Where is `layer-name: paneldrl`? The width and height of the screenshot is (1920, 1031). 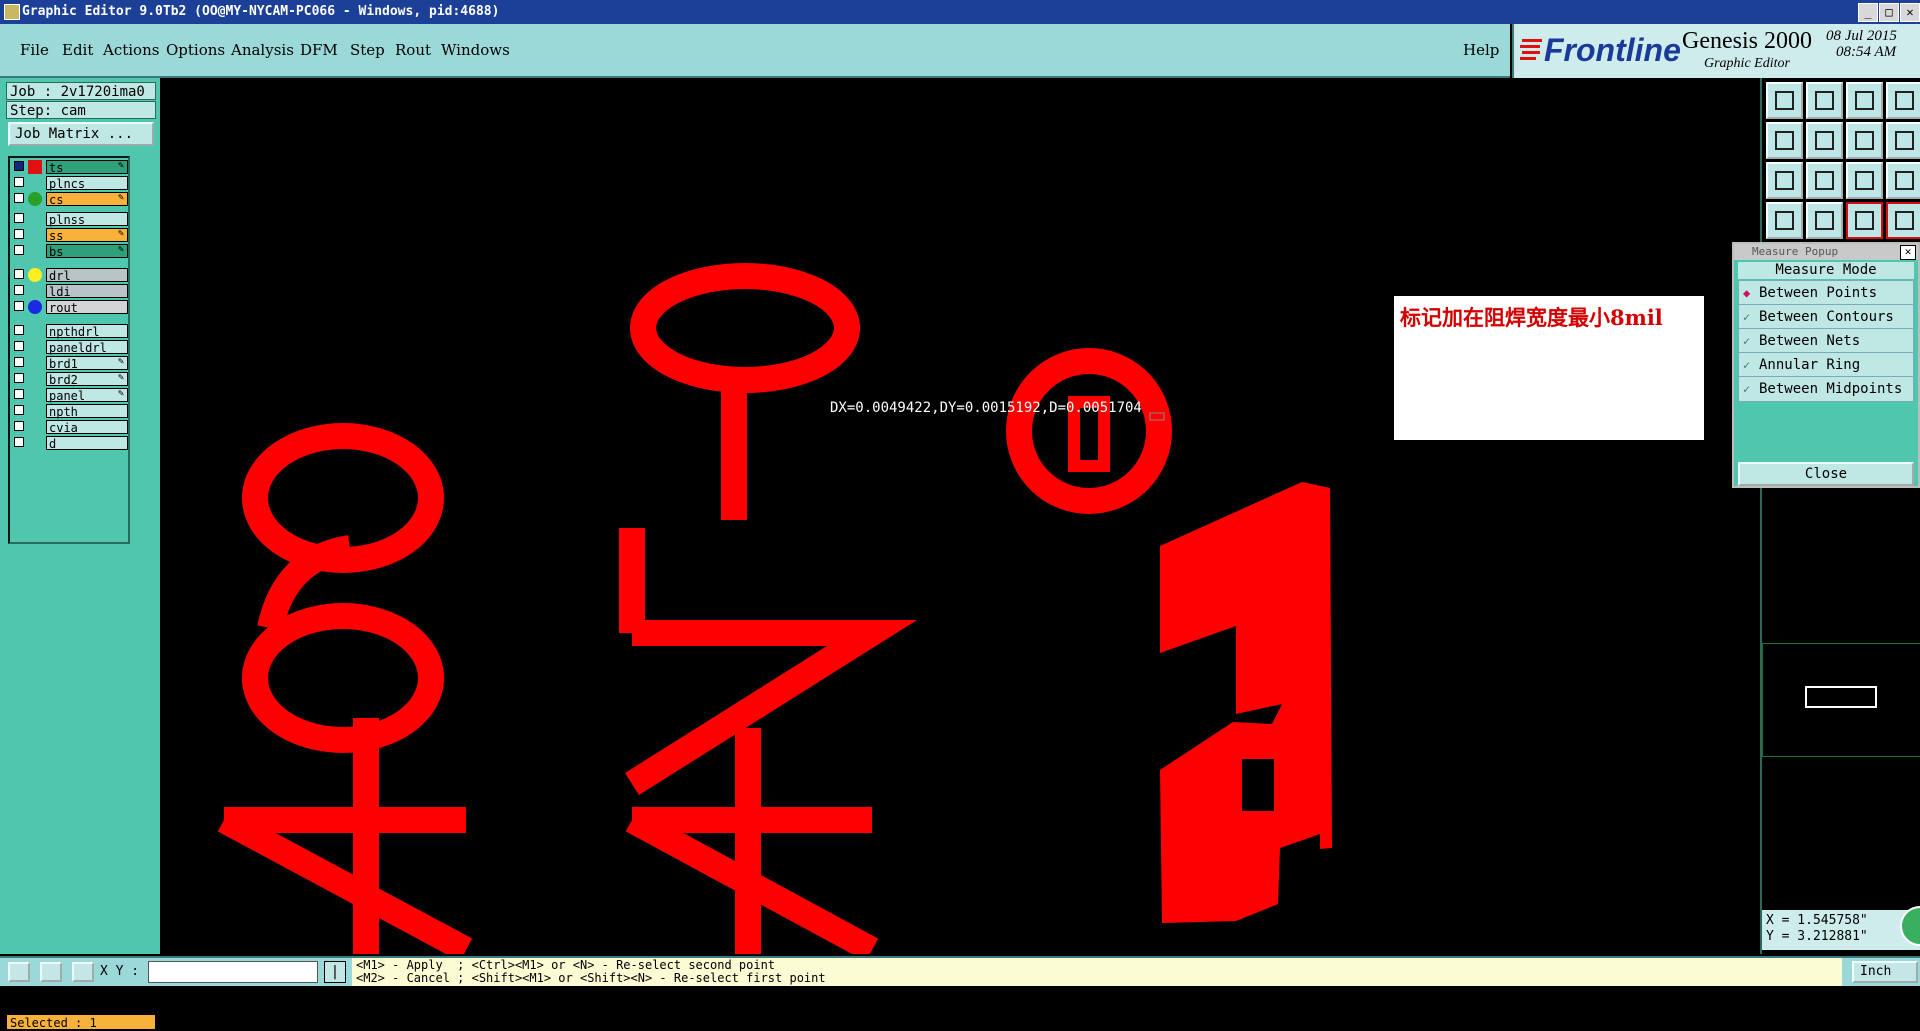 layer-name: paneldrl is located at coordinates (87, 347).